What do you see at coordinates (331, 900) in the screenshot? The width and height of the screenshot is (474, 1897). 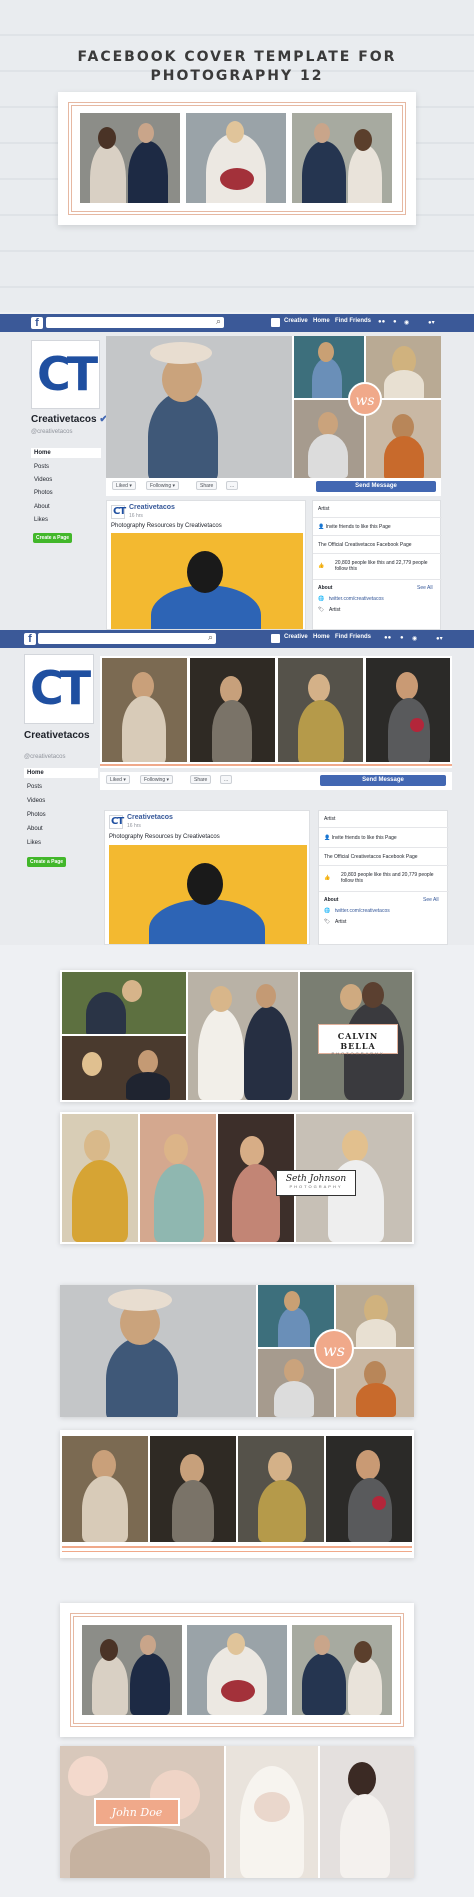 I see `about-heading: About` at bounding box center [331, 900].